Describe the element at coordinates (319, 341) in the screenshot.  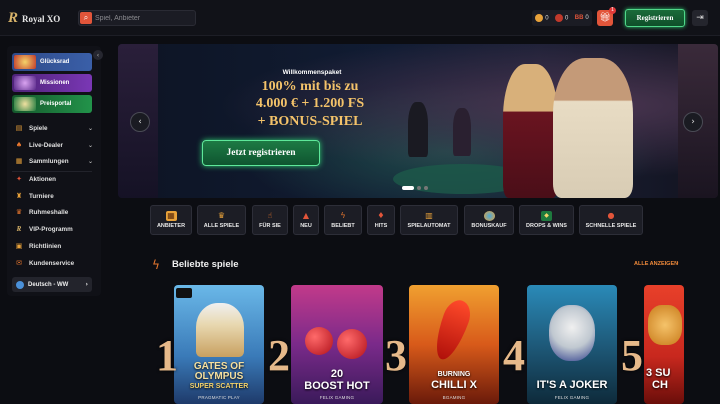
I see `cherry-illustration` at that location.